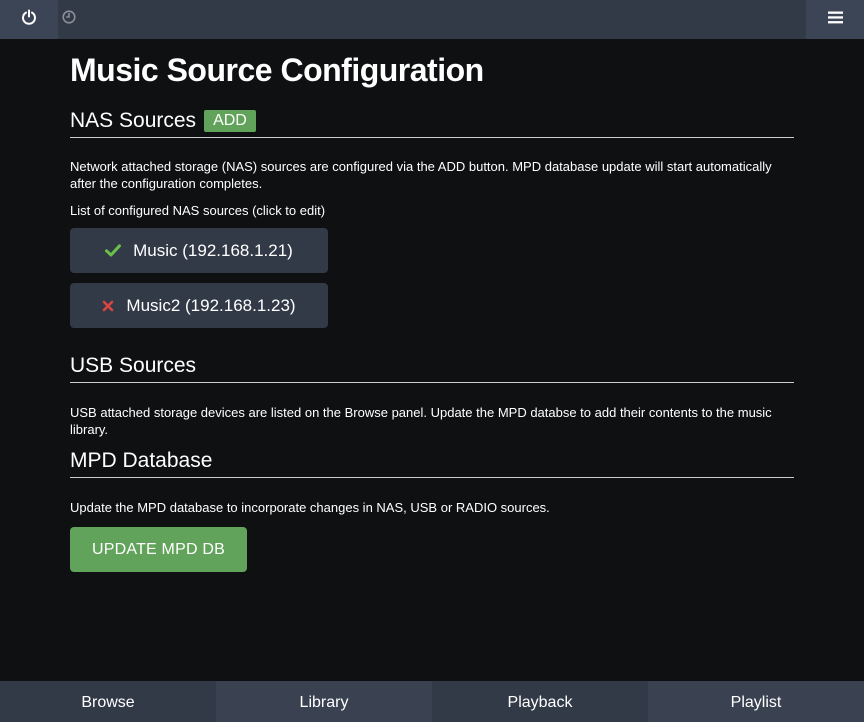 The image size is (864, 722). I want to click on power-button, so click(29, 19).